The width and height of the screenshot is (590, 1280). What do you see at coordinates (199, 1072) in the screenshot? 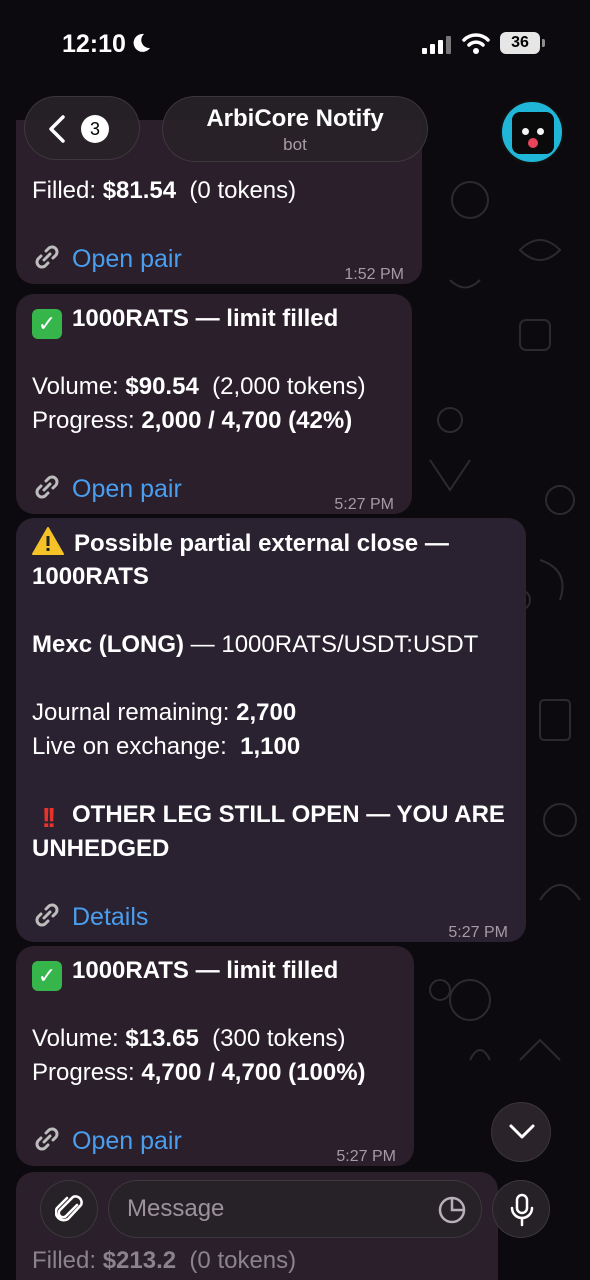
I see `progress-line: Progress: 4,700 / 4,700 (100%)` at bounding box center [199, 1072].